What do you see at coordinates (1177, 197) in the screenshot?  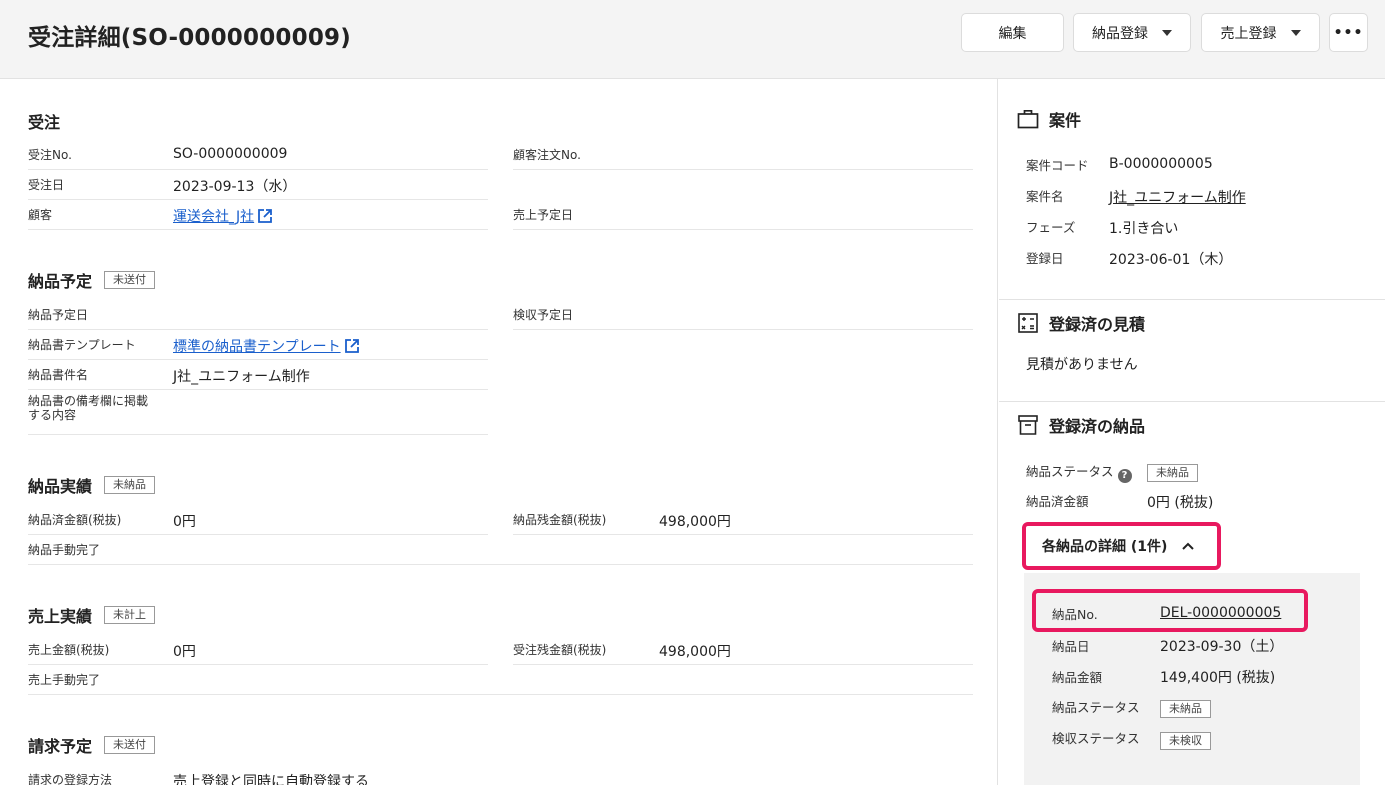 I see `project-name-link: J社_ユニフォーム制作` at bounding box center [1177, 197].